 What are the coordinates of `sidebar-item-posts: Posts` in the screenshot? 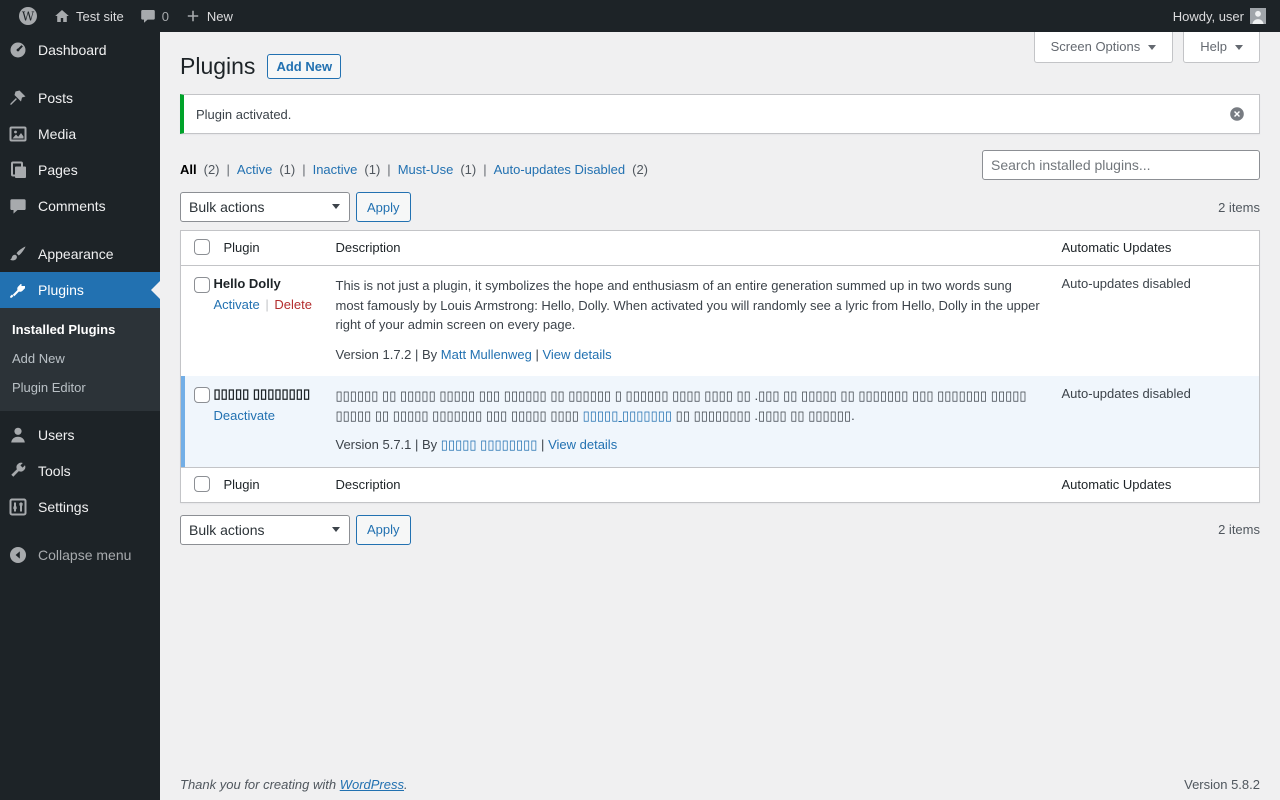 It's located at (80, 98).